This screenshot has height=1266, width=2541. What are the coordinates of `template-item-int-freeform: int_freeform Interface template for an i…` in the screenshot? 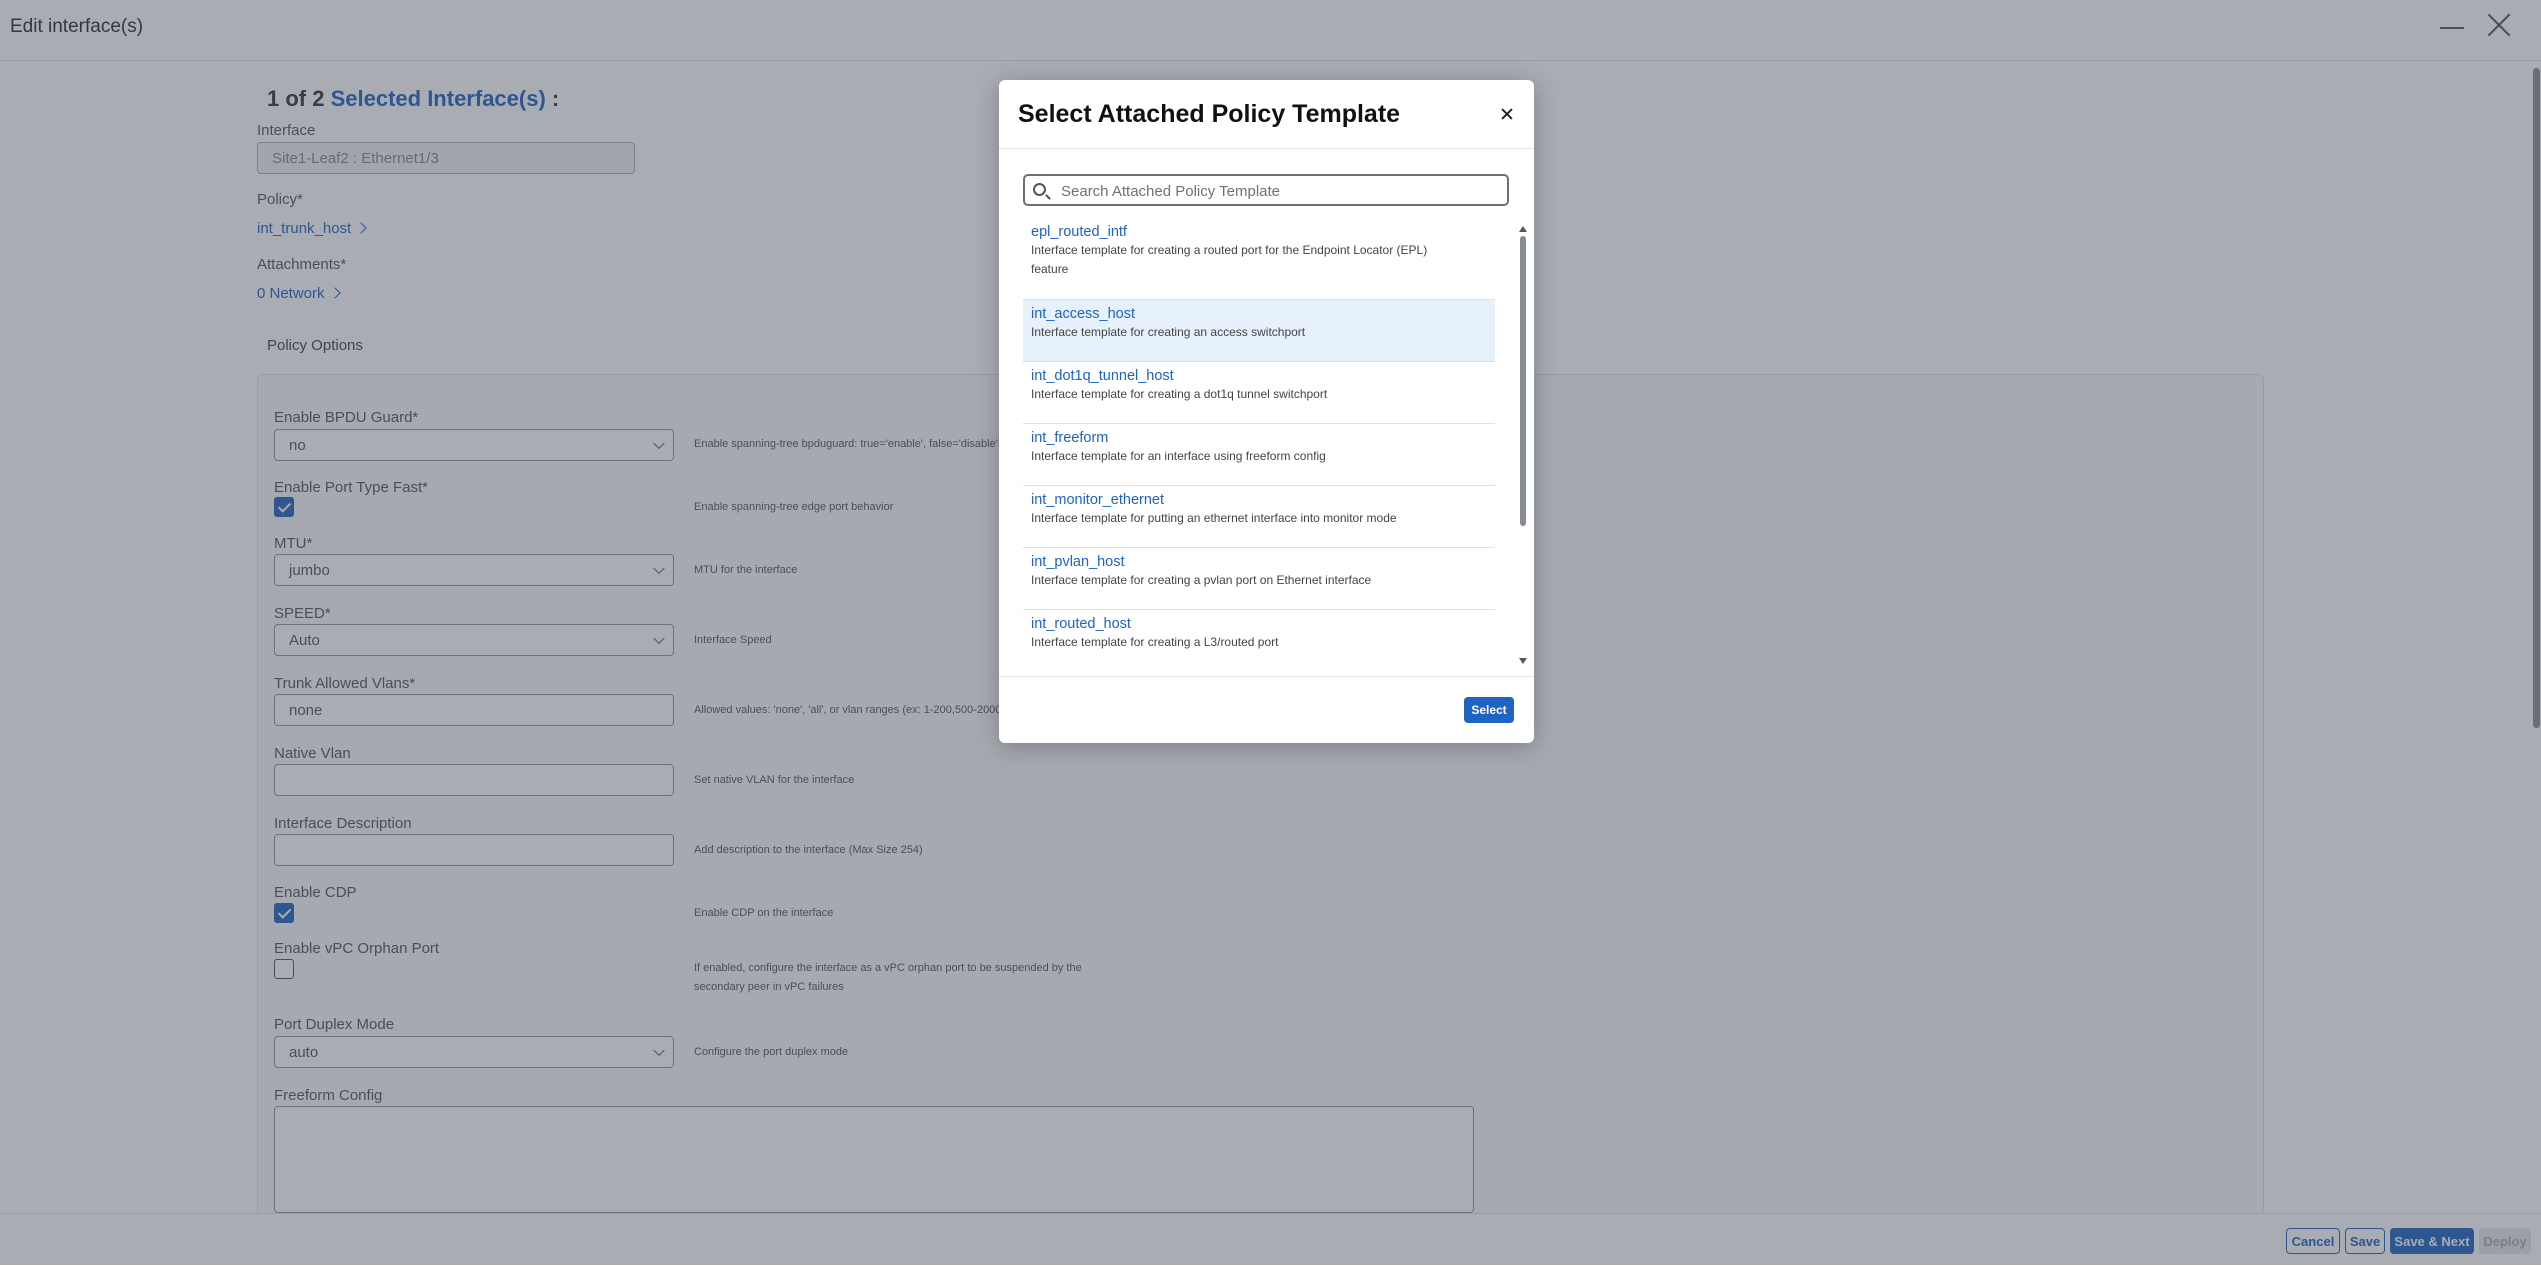 It's located at (1259, 455).